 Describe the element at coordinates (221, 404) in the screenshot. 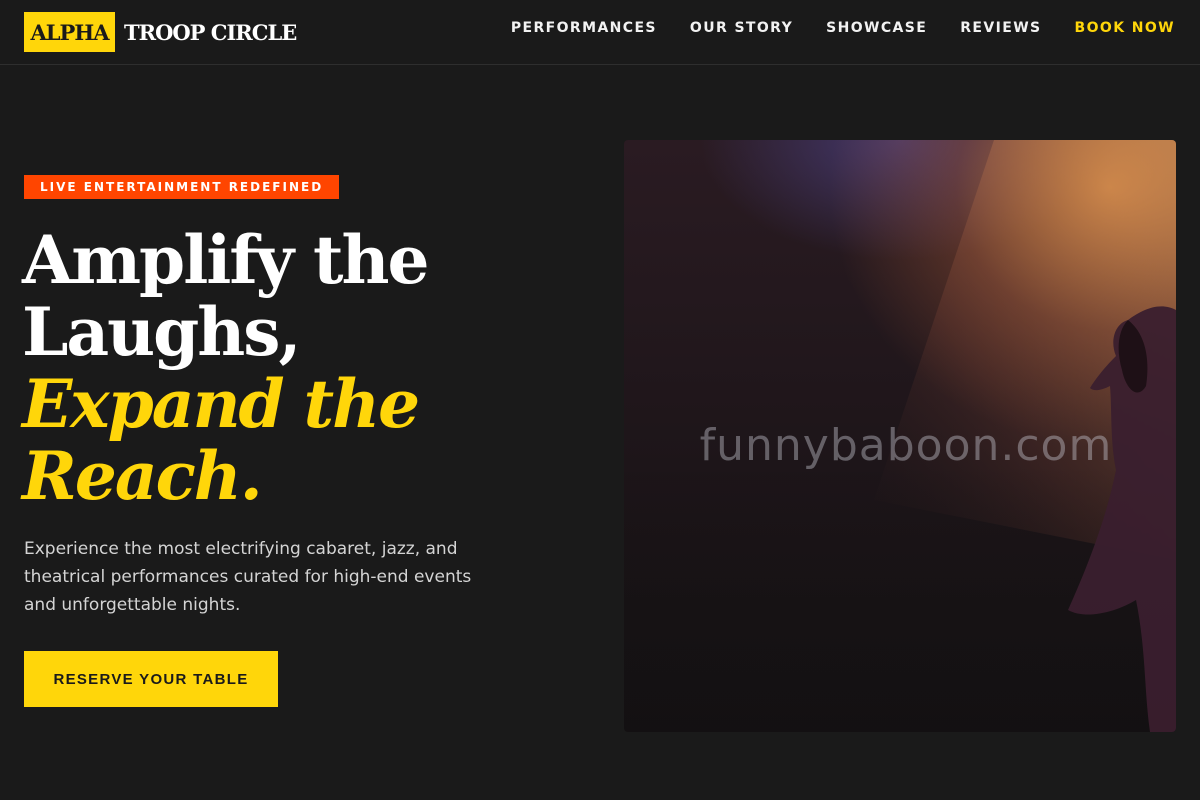

I see `headline-accent-line-1: Expand the` at that location.